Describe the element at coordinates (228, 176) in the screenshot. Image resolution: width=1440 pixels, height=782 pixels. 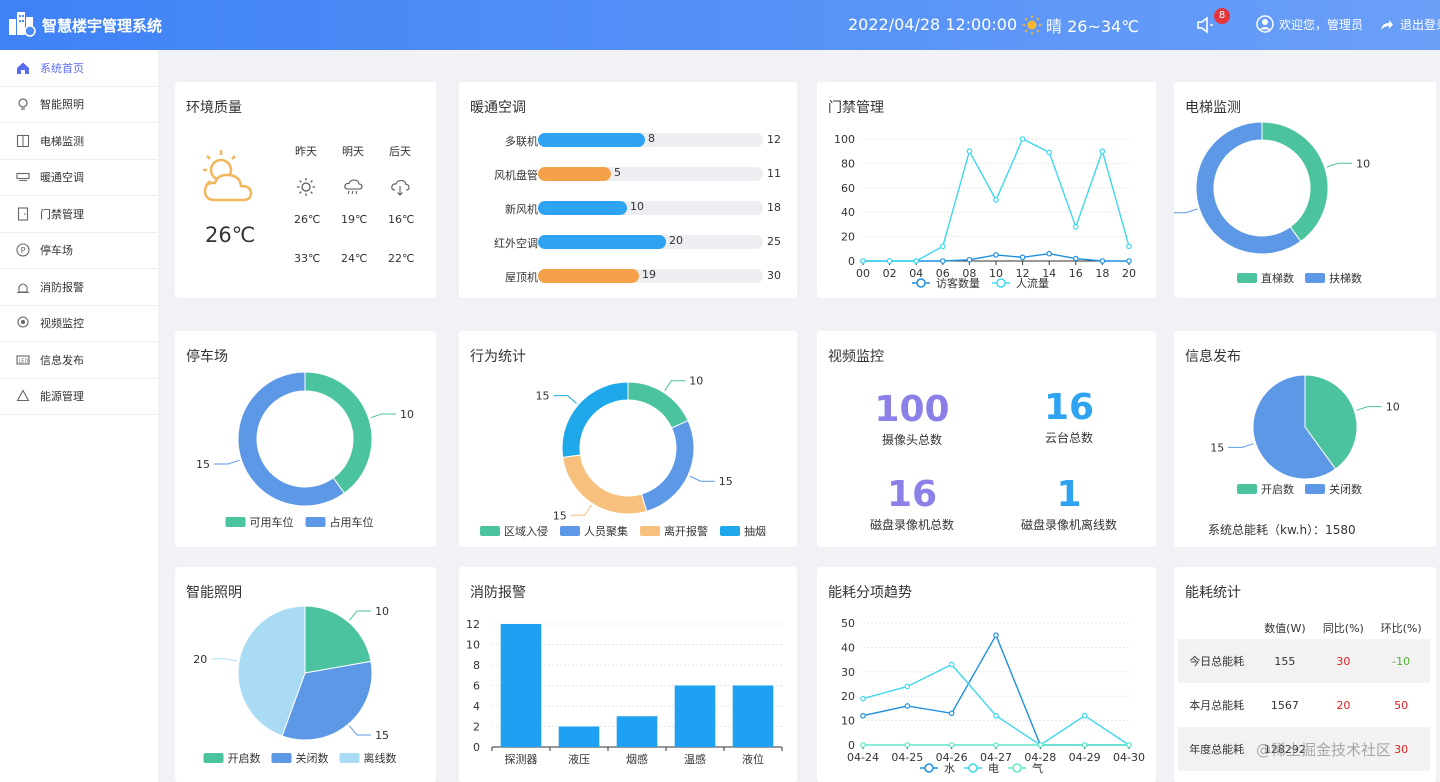
I see `partly-cloudy-icon` at that location.